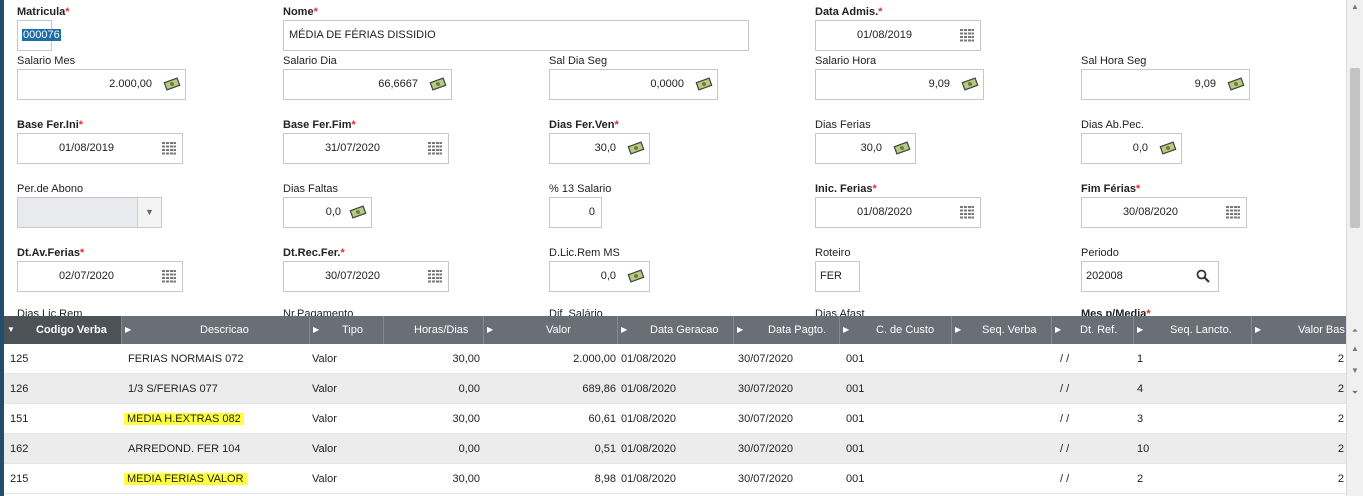 This screenshot has height=496, width=1363. What do you see at coordinates (605, 148) in the screenshot?
I see `dias-fer-ven-value: 30,0` at bounding box center [605, 148].